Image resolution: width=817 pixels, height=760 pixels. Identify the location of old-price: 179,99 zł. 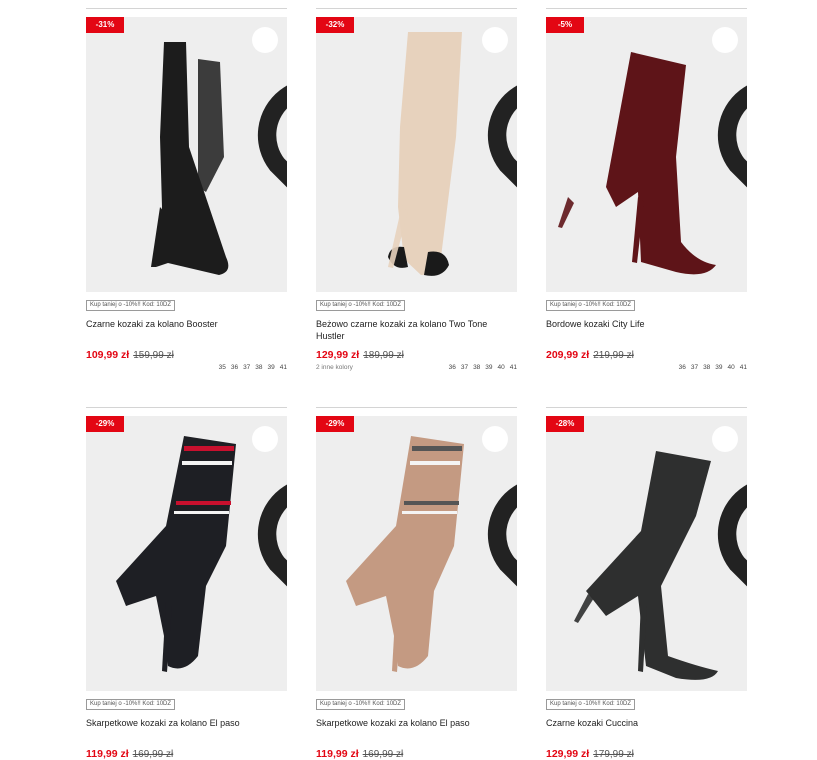
(613, 754).